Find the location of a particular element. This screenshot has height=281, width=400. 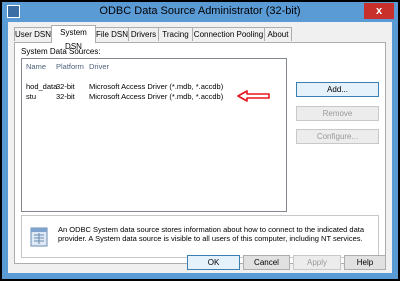

window-title: ODBC Data Source Administrator (32-bit) is located at coordinates (200, 11).